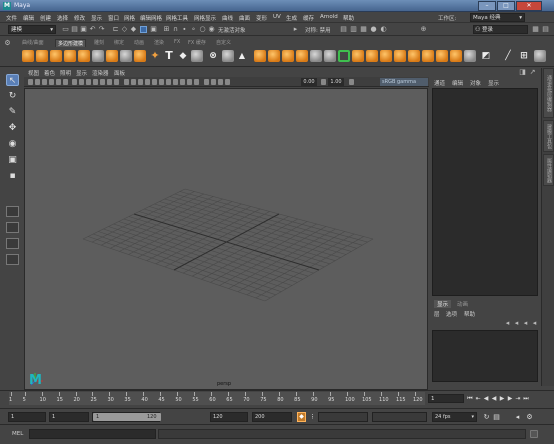 The width and height of the screenshot is (554, 444). I want to click on use-all-lights-icon, so click(161, 82).